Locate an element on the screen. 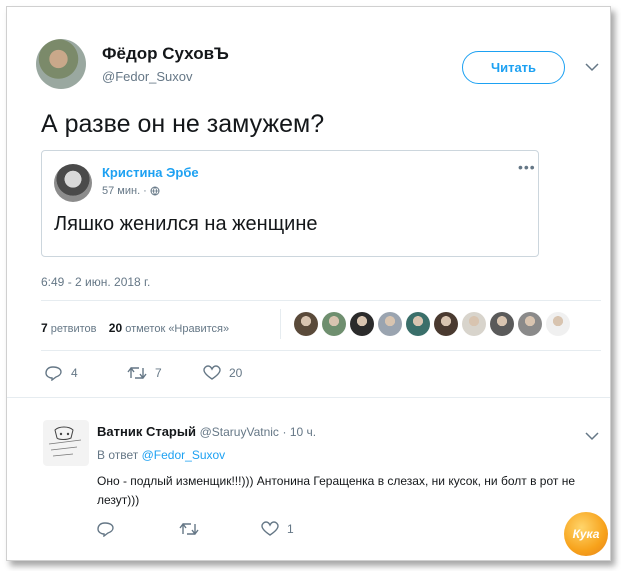  quoted-author-avatar is located at coordinates (73, 183).